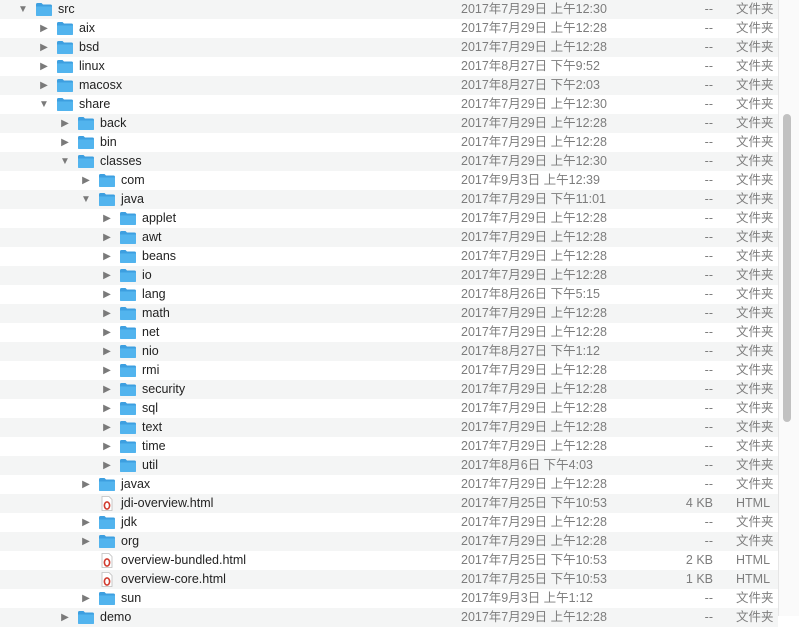 This screenshot has width=799, height=631. I want to click on folder-row: ▶ util 2017年8月6日 下午4:03 -- 文件夹, so click(389, 465).